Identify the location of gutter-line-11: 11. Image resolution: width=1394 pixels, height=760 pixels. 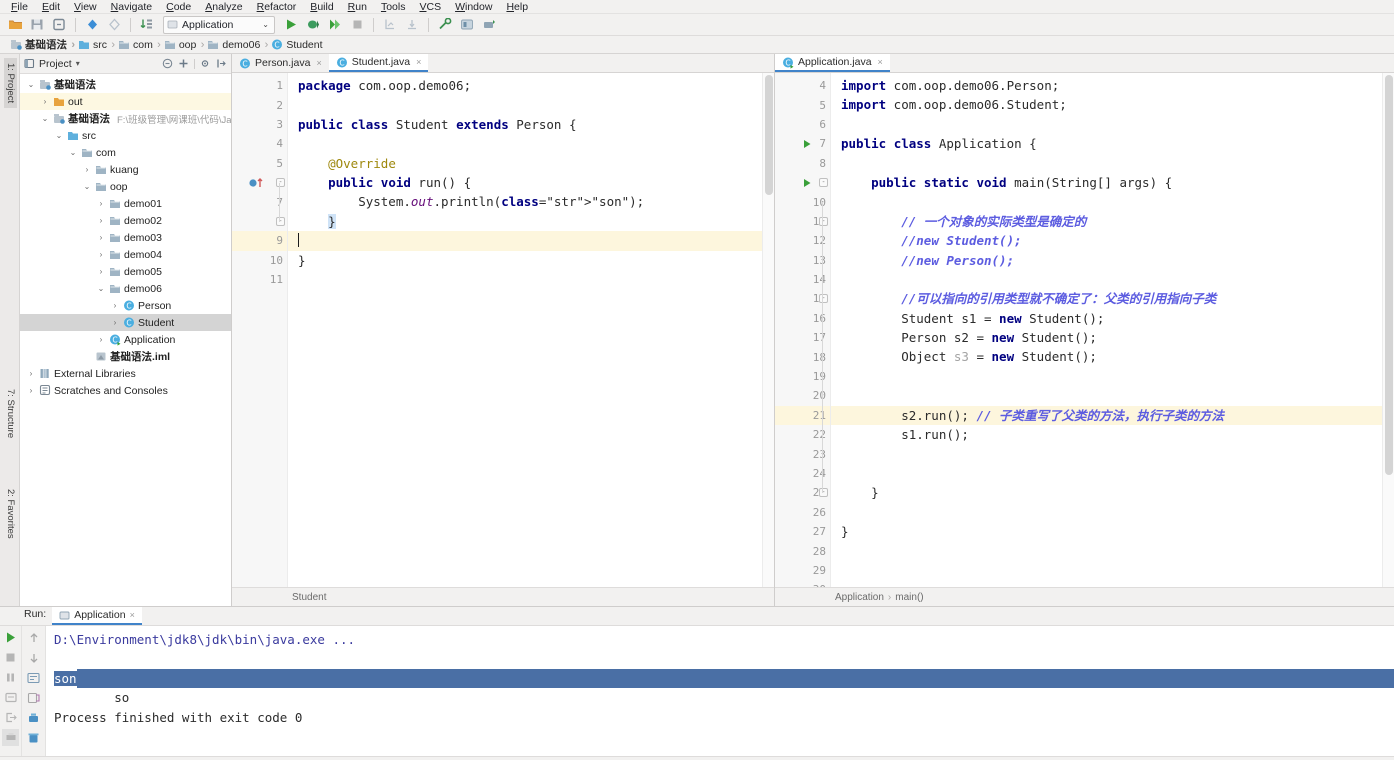
(259, 279).